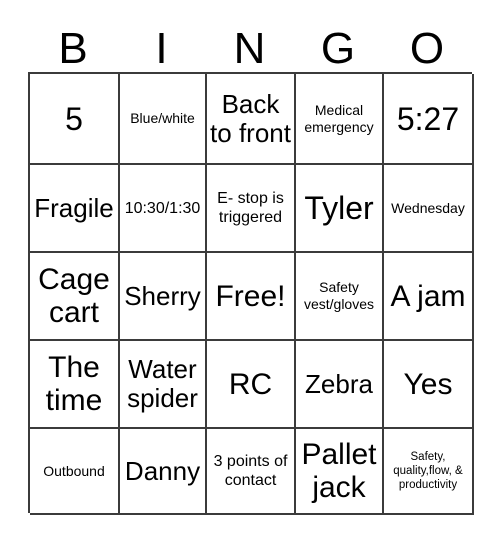 This screenshot has height=544, width=500. I want to click on bingo-cell-text: Outbound, so click(74, 470).